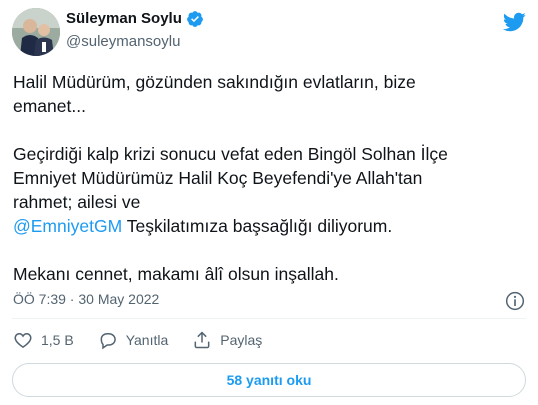 The height and width of the screenshot is (405, 538). Describe the element at coordinates (147, 340) in the screenshot. I see `reply-label: Yanıtla` at that location.